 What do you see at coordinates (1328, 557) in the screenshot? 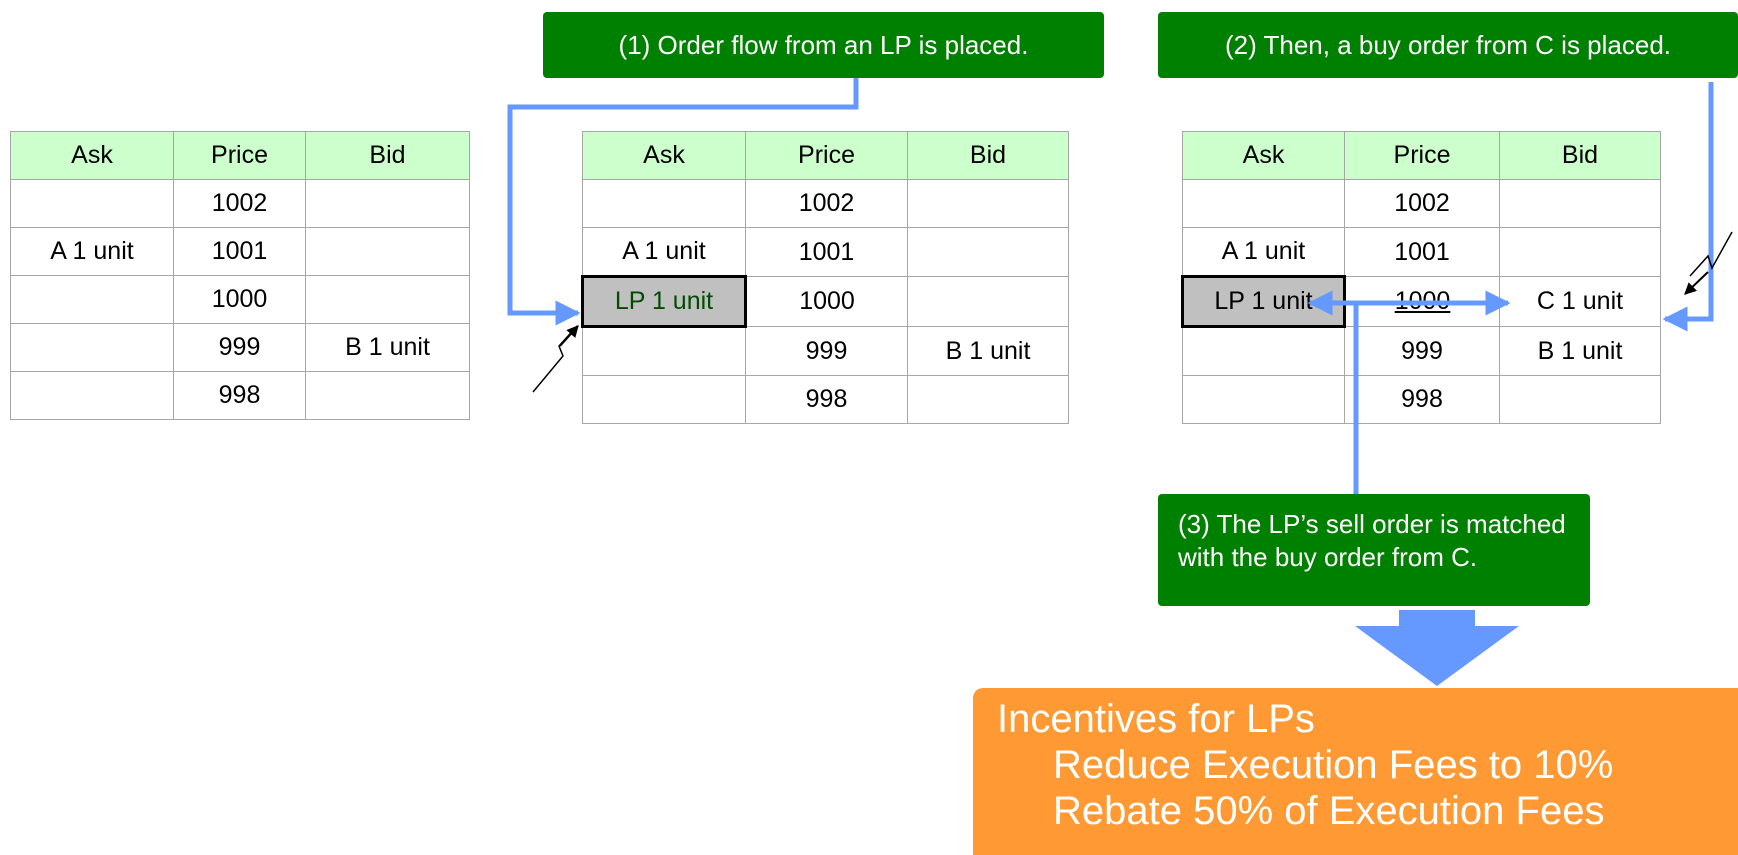
I see `step3-line2: with the buy order from C.` at bounding box center [1328, 557].